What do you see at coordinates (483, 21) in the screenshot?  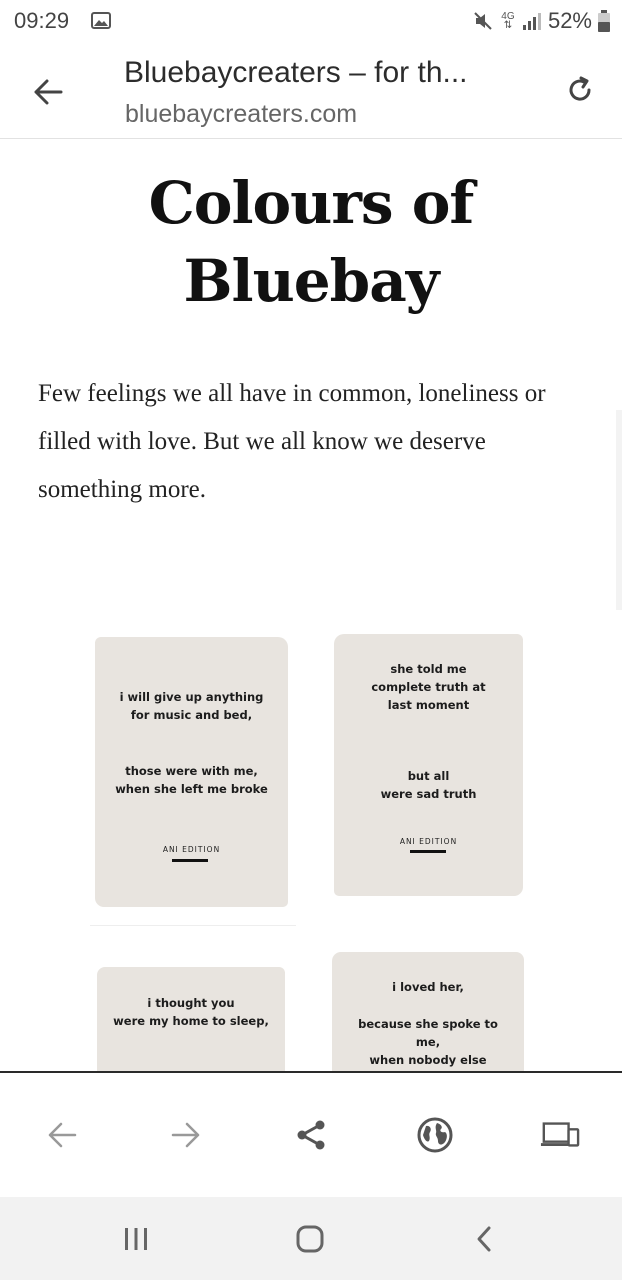 I see `mute-icon` at bounding box center [483, 21].